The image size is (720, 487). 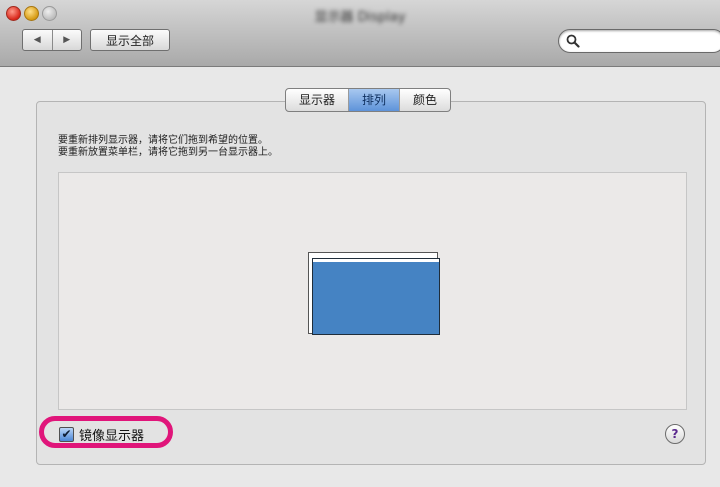 I want to click on show-all-button: 显示全部, so click(x=130, y=40).